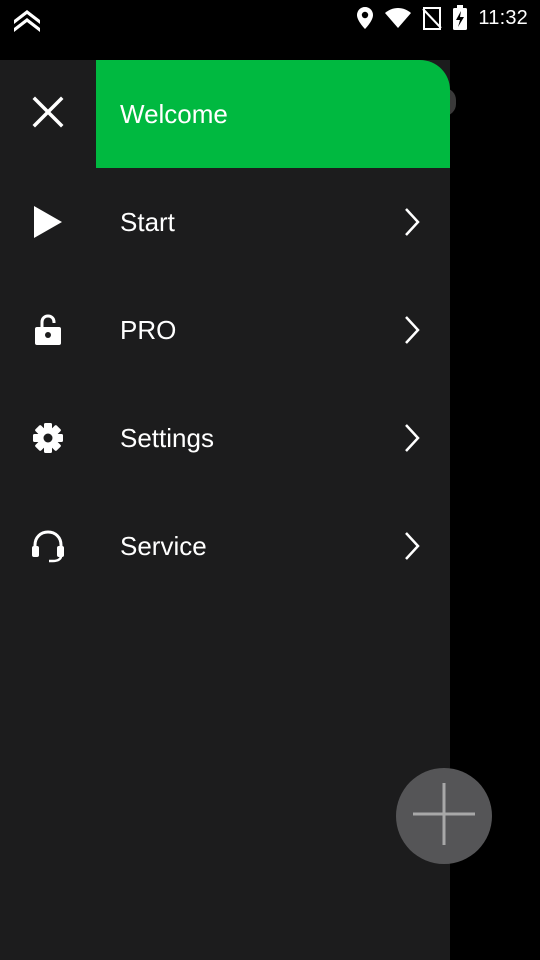 This screenshot has width=540, height=960. I want to click on gear-icon, so click(48, 438).